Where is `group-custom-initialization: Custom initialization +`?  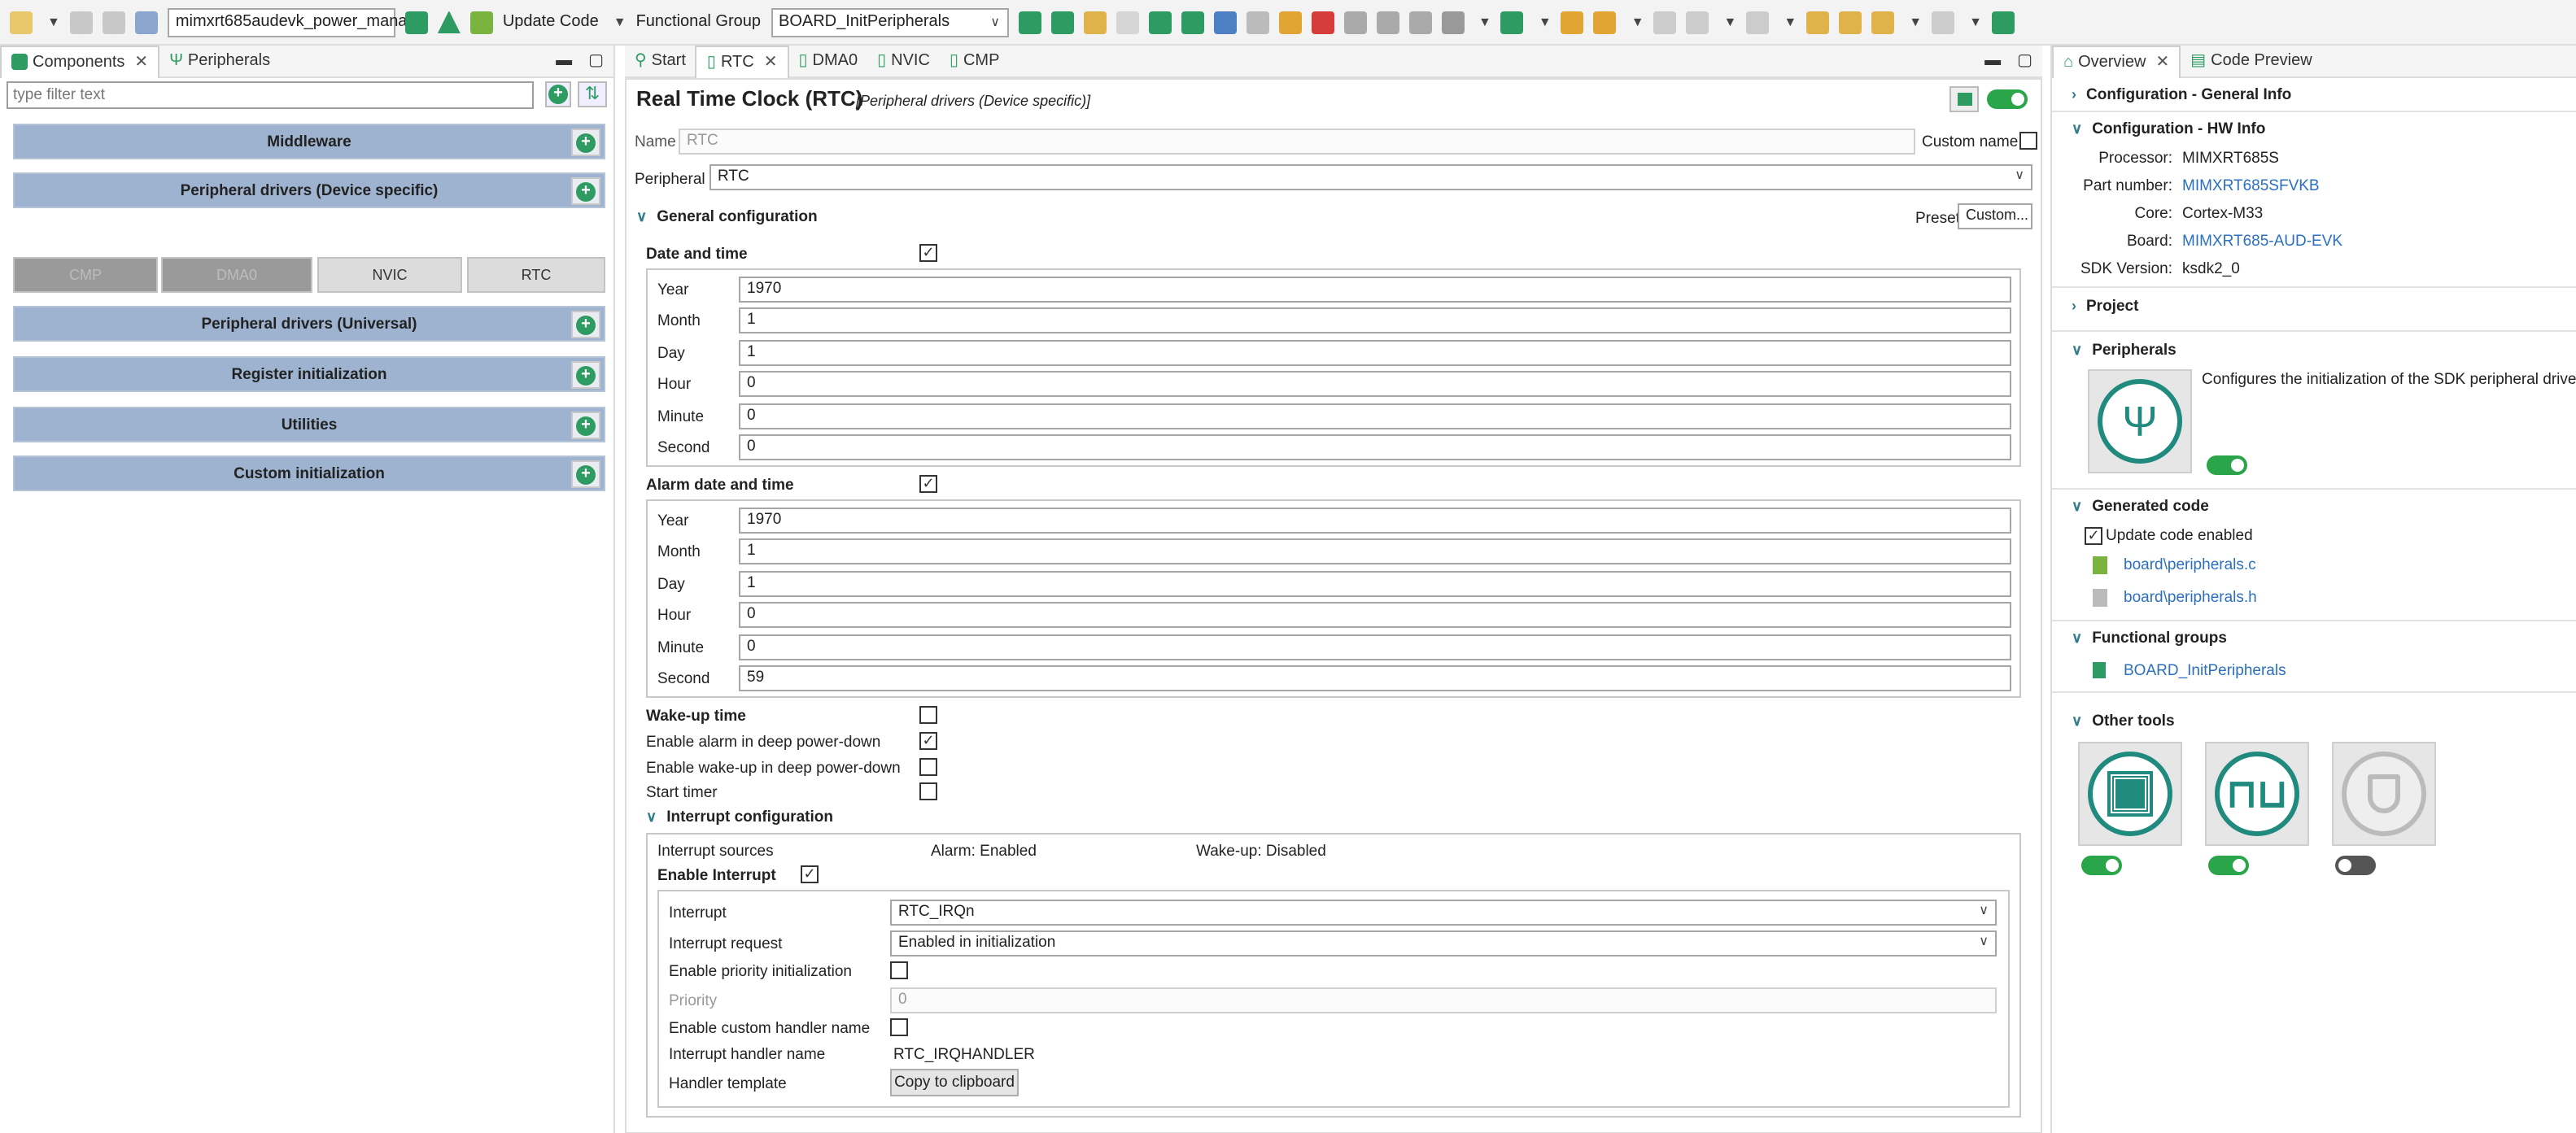
group-custom-initialization: Custom initialization + is located at coordinates (309, 473).